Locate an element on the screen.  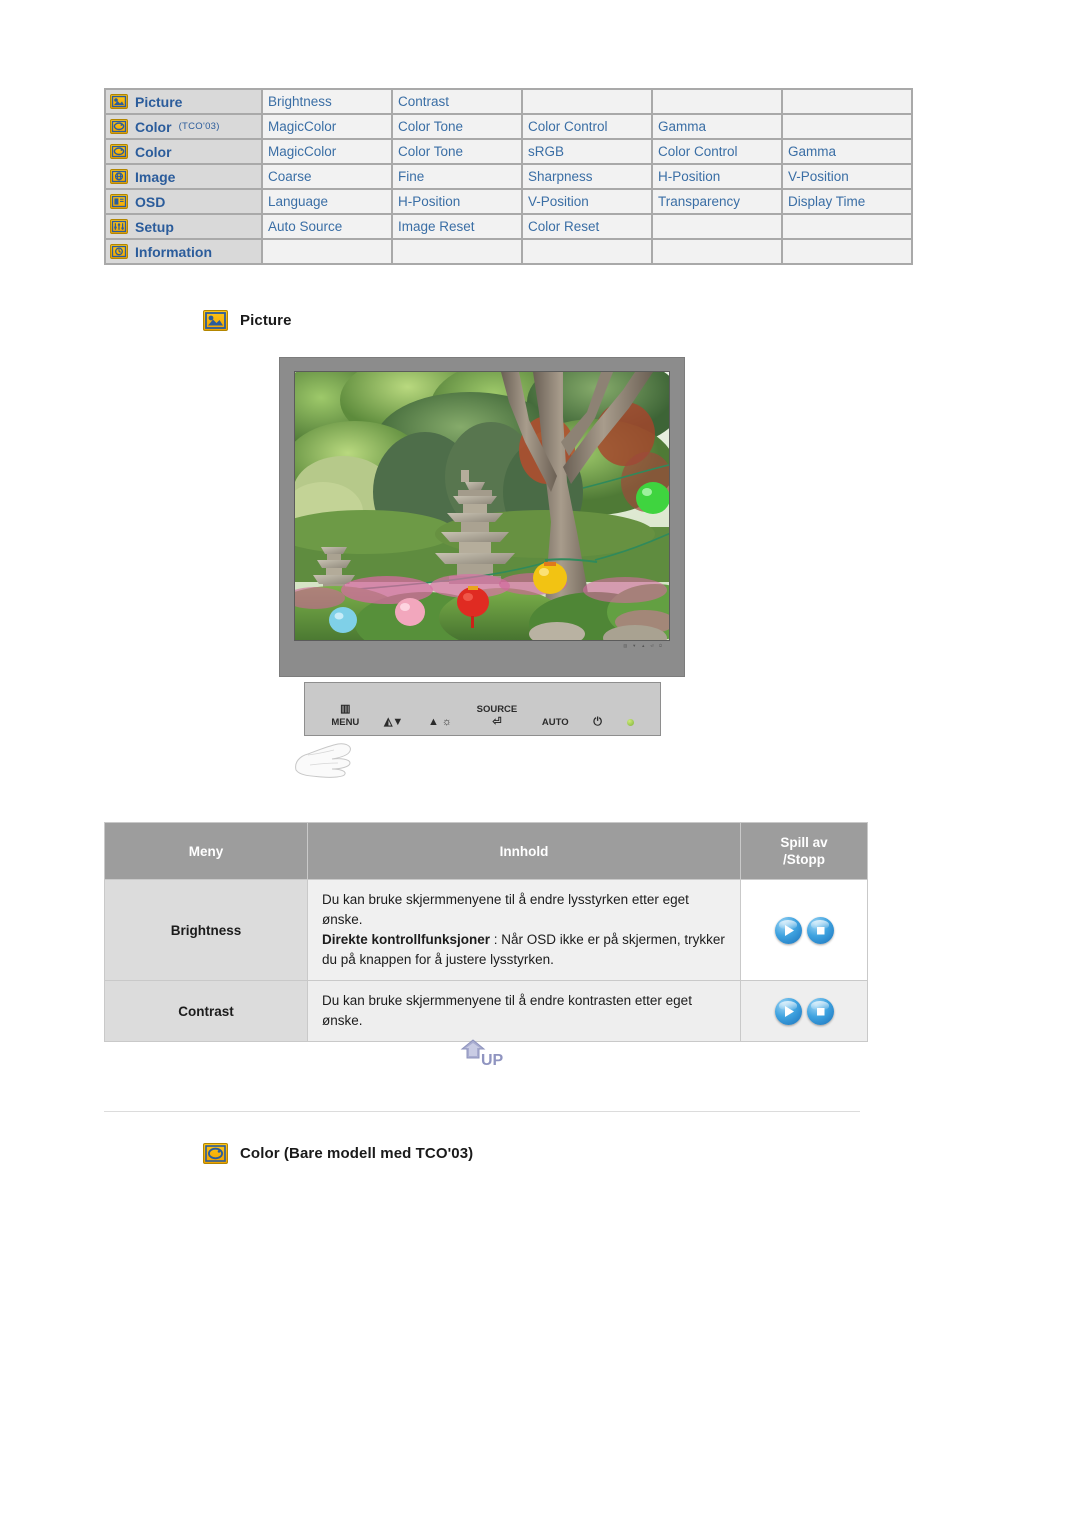
nav-item: Image Reset is located at coordinates (457, 226).